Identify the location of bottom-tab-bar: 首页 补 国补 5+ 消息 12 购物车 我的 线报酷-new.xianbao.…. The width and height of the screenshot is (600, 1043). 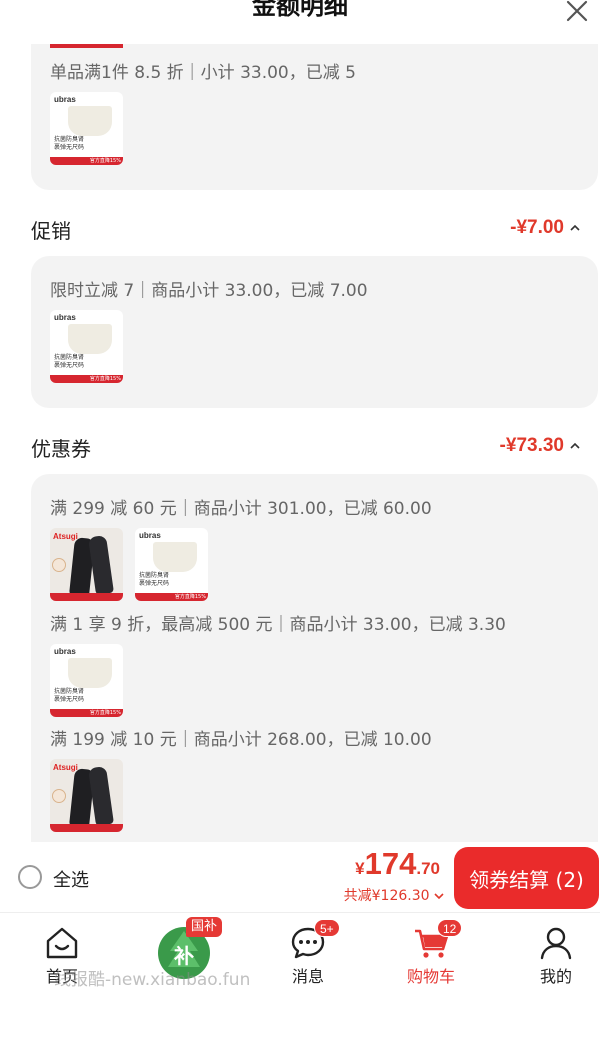
(300, 977).